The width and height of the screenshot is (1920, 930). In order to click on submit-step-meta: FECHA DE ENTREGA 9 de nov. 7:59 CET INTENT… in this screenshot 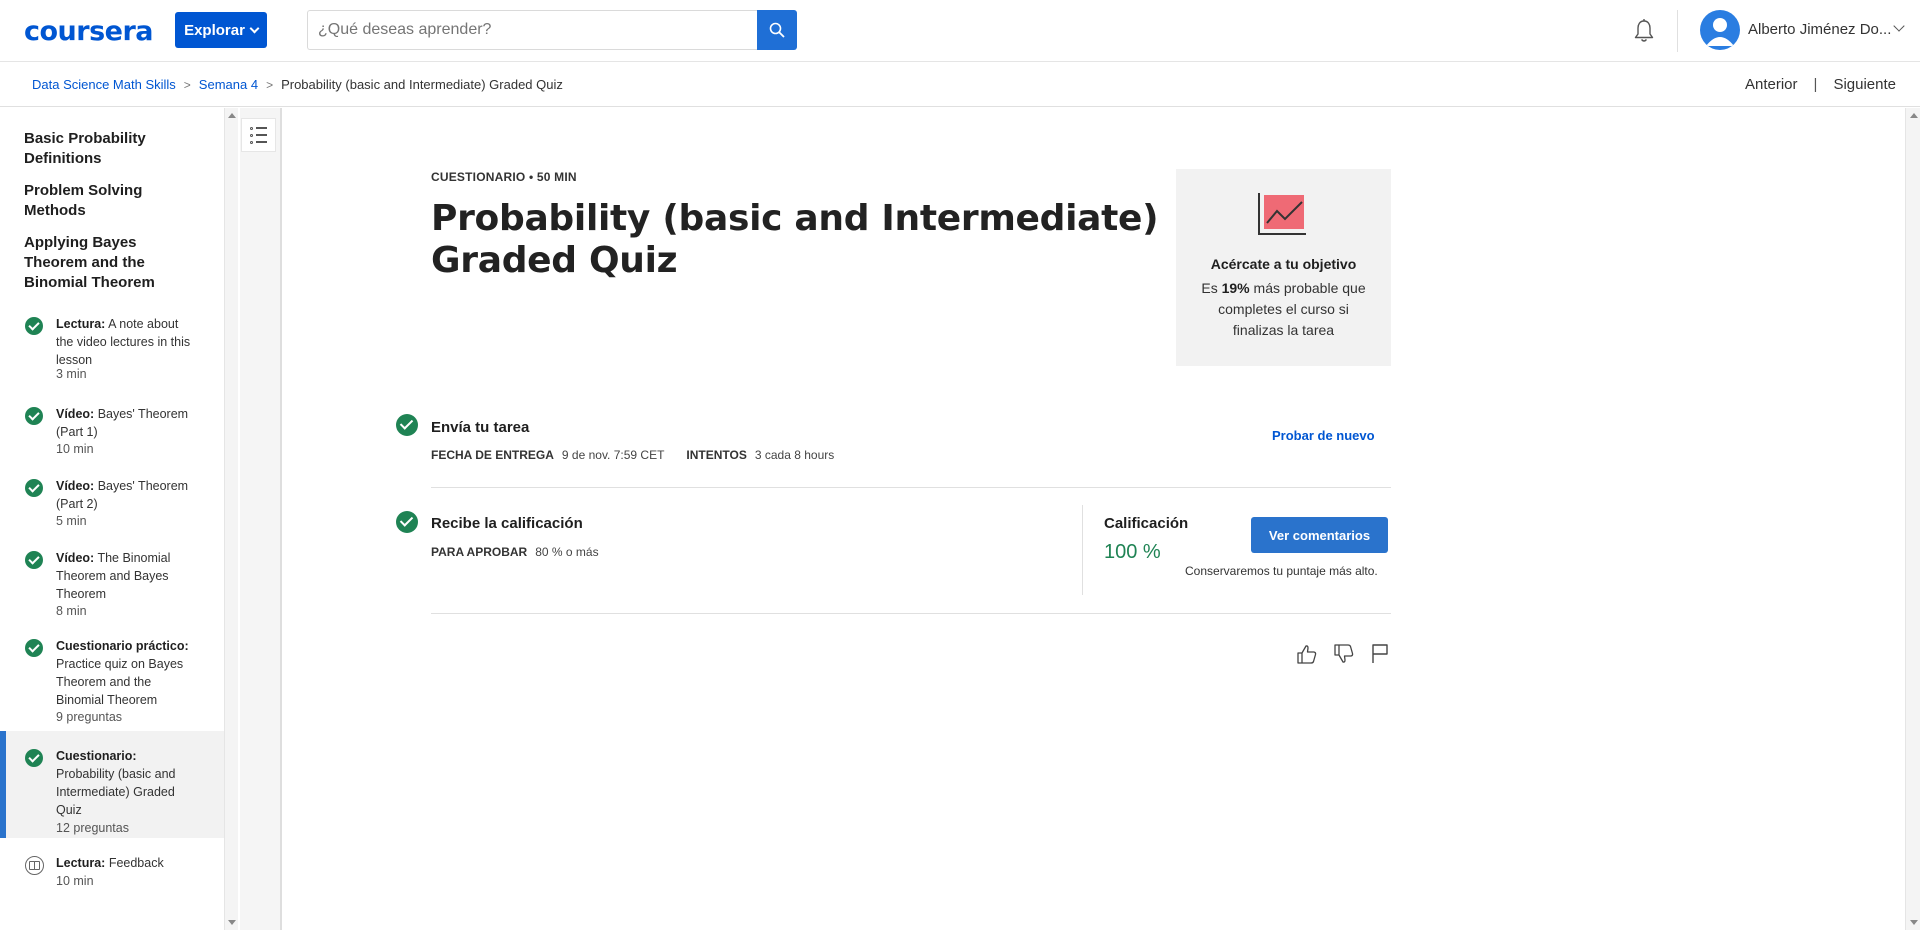, I will do `click(632, 455)`.